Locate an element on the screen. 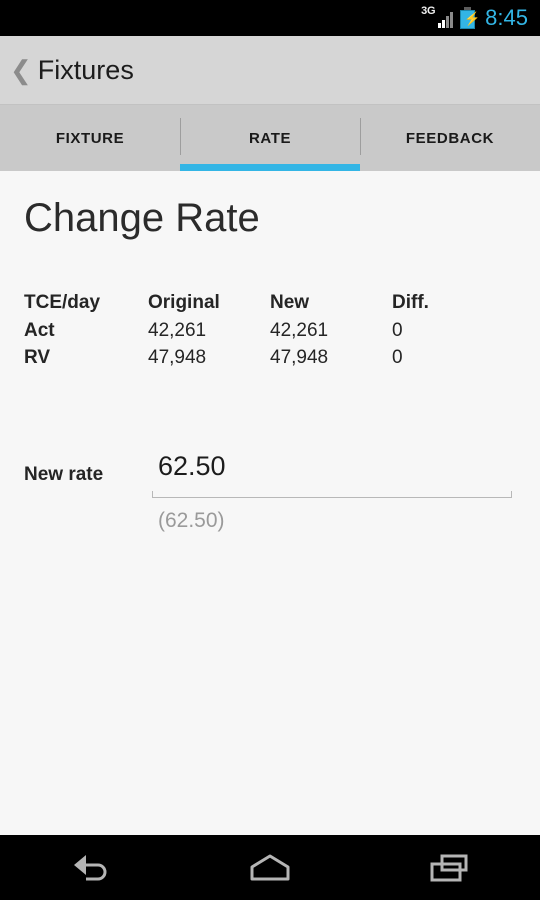 The image size is (540, 900). home-icon is located at coordinates (270, 867).